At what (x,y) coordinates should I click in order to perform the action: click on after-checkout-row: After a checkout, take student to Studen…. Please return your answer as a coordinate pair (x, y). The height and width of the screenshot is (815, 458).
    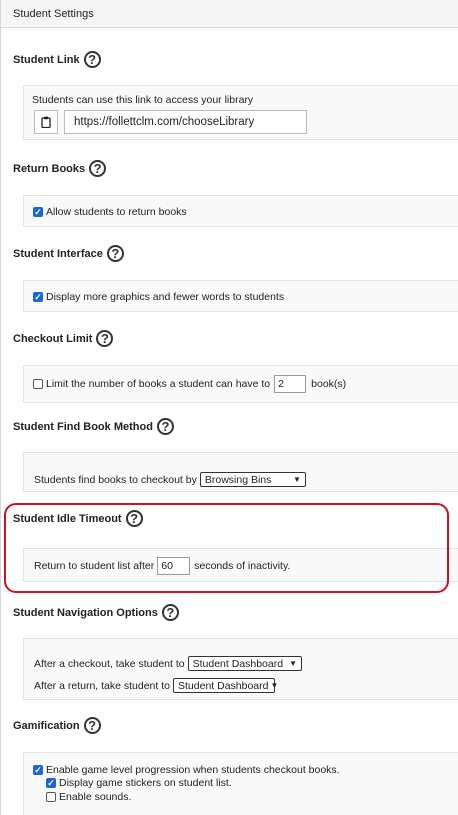
    Looking at the image, I should click on (168, 663).